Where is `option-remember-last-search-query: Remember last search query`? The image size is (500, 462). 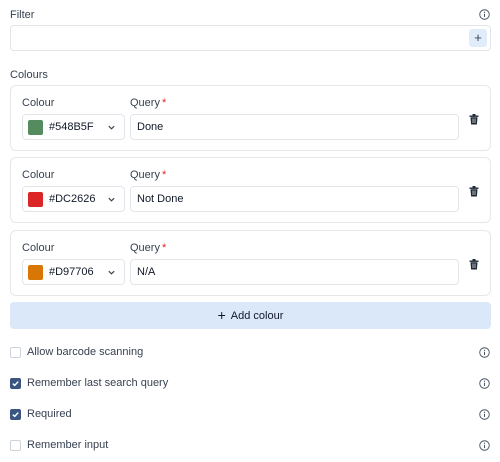
option-remember-last-search-query: Remember last search query is located at coordinates (250, 384).